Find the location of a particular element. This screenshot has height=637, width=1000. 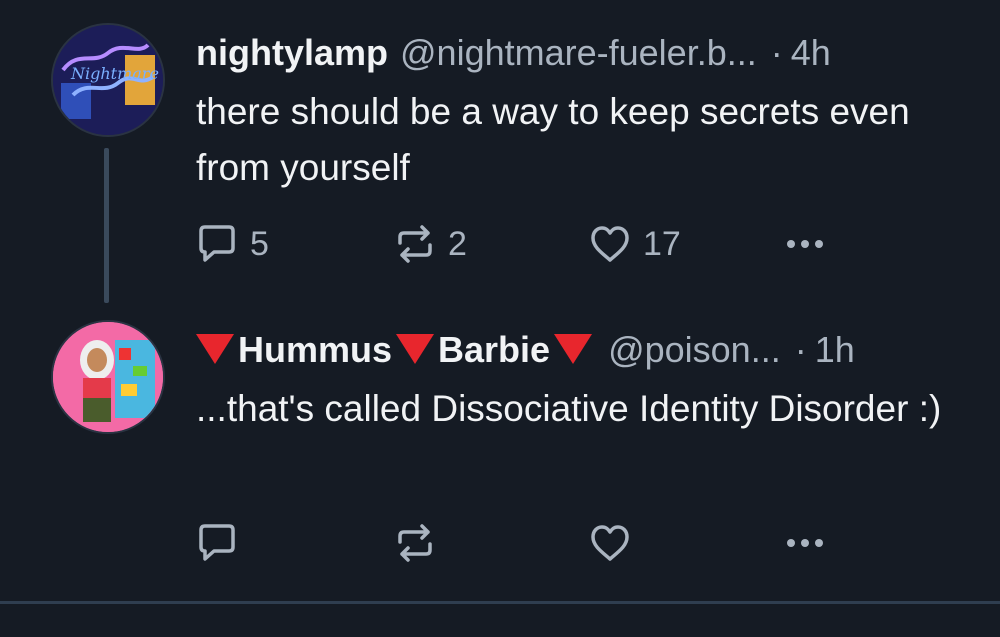

avatar: Nightmare fueler is located at coordinates (108, 80).